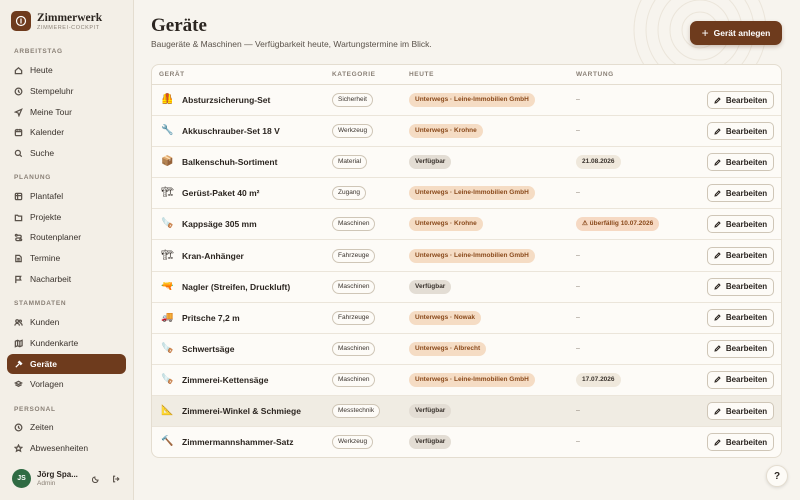 The height and width of the screenshot is (500, 800). Describe the element at coordinates (167, 317) in the screenshot. I see `device-icon: 🚚` at that location.